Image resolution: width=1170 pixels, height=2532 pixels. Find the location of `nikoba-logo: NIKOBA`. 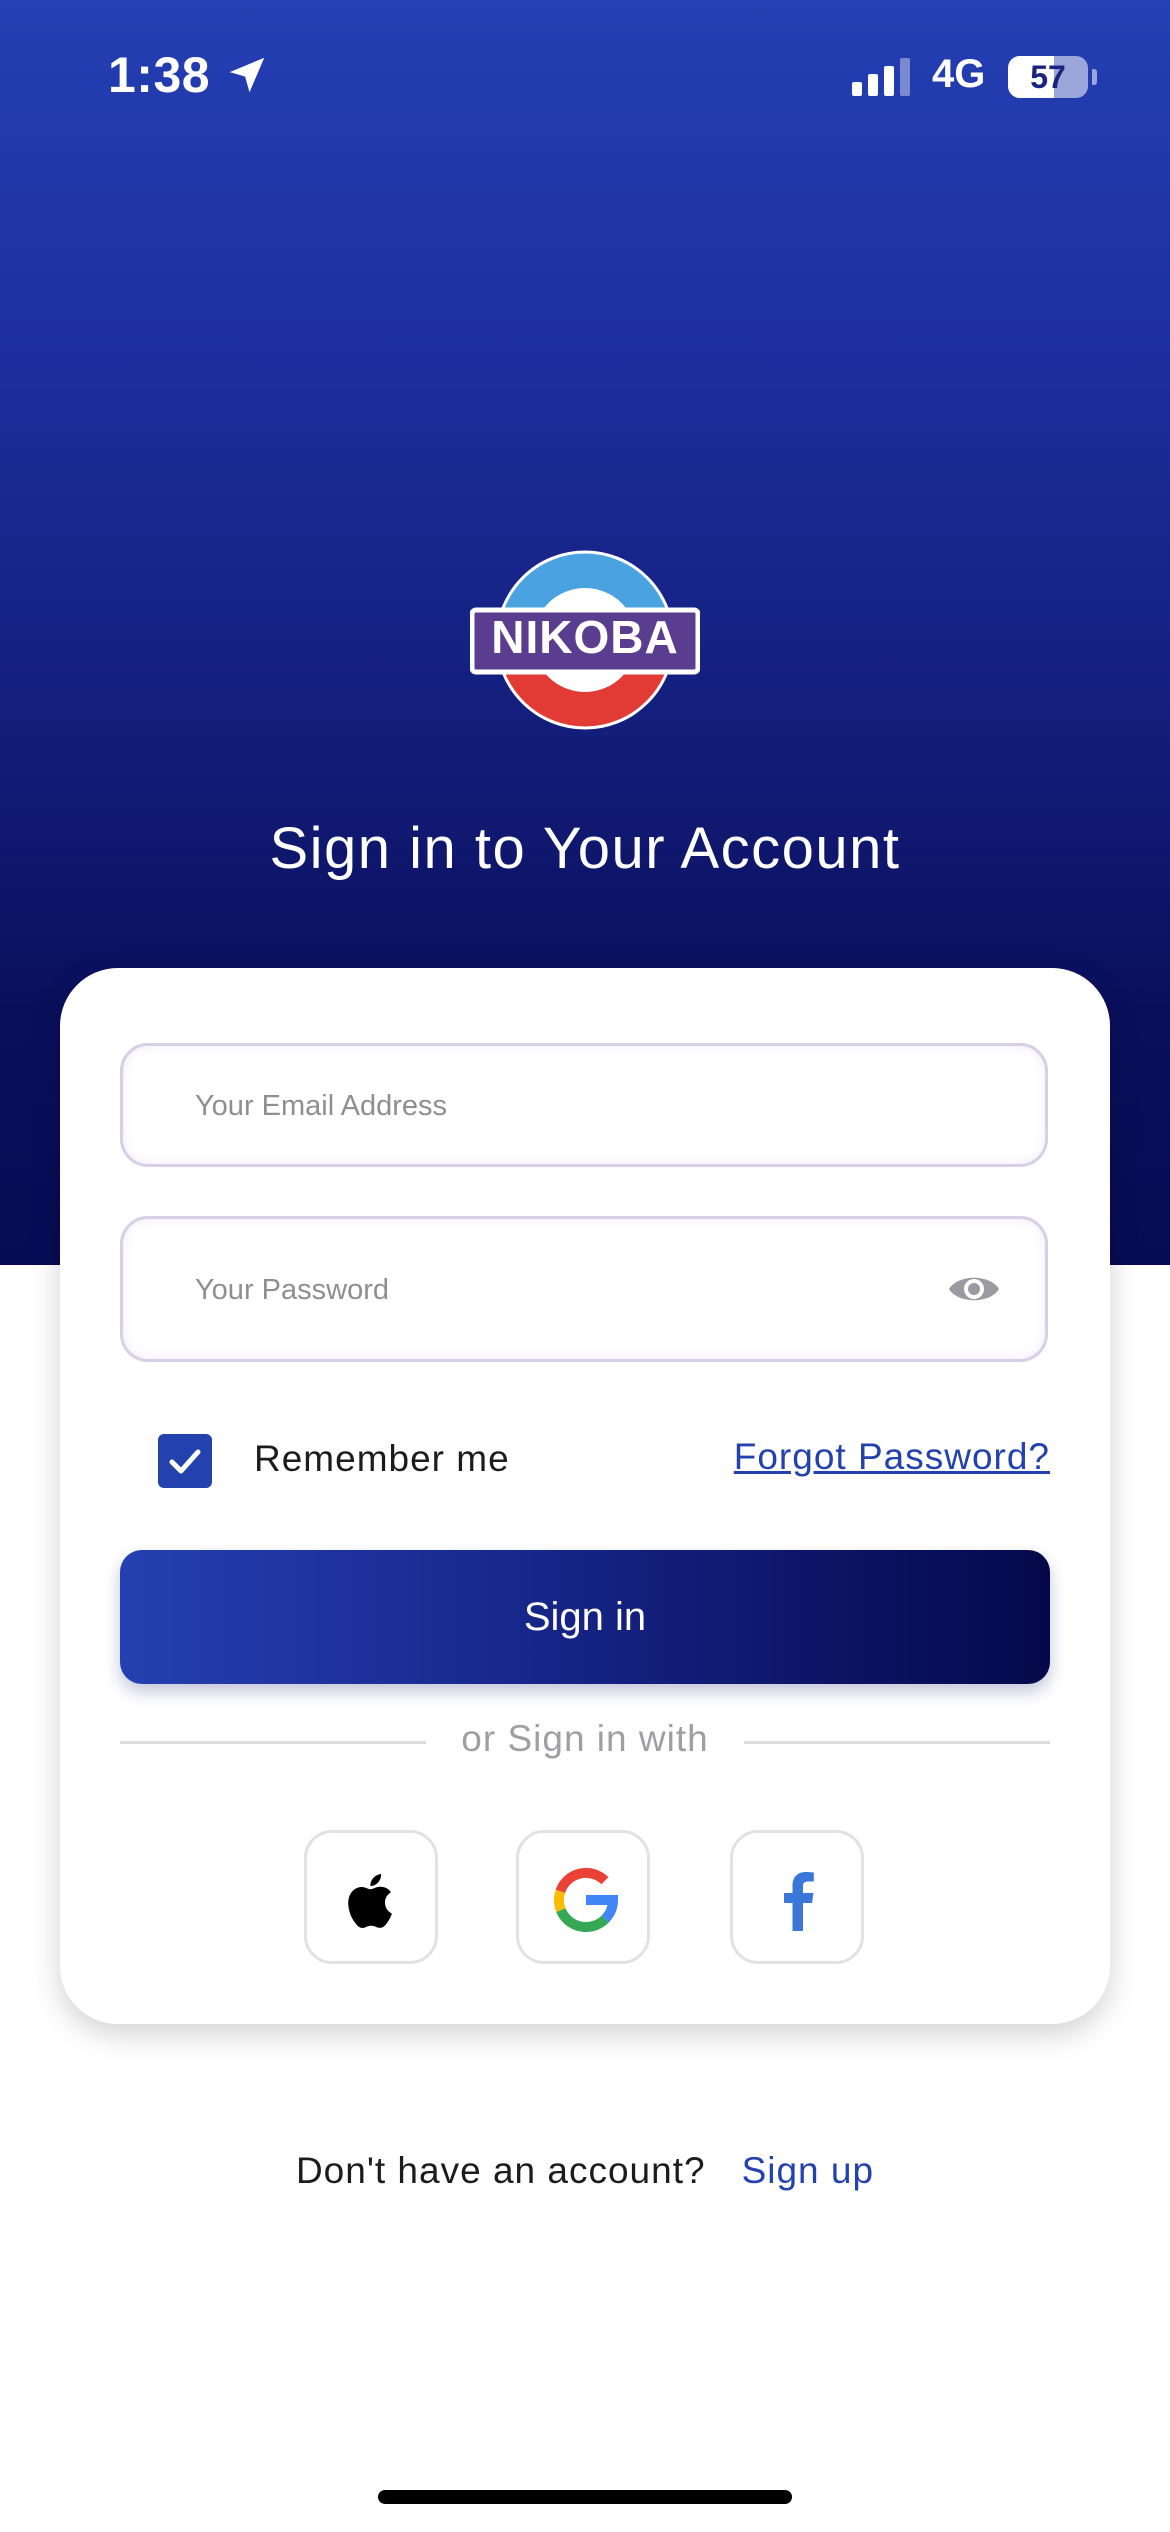

nikoba-logo: NIKOBA is located at coordinates (585, 640).